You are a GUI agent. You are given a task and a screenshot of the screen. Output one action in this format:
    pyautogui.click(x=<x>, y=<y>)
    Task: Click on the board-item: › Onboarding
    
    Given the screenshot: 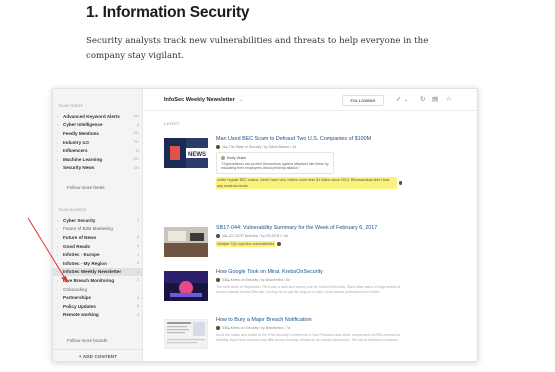 What is the action you would take?
    pyautogui.click(x=98, y=289)
    